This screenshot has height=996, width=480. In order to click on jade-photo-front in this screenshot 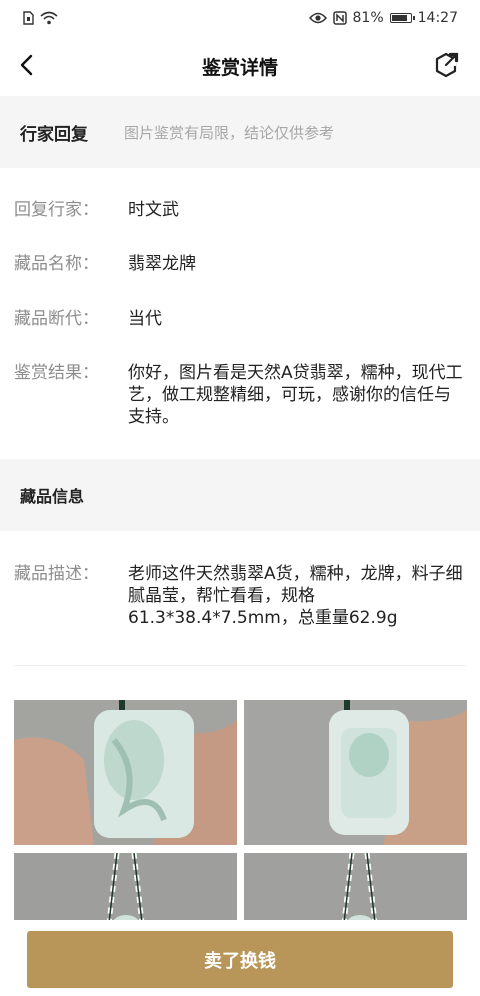, I will do `click(125, 772)`.